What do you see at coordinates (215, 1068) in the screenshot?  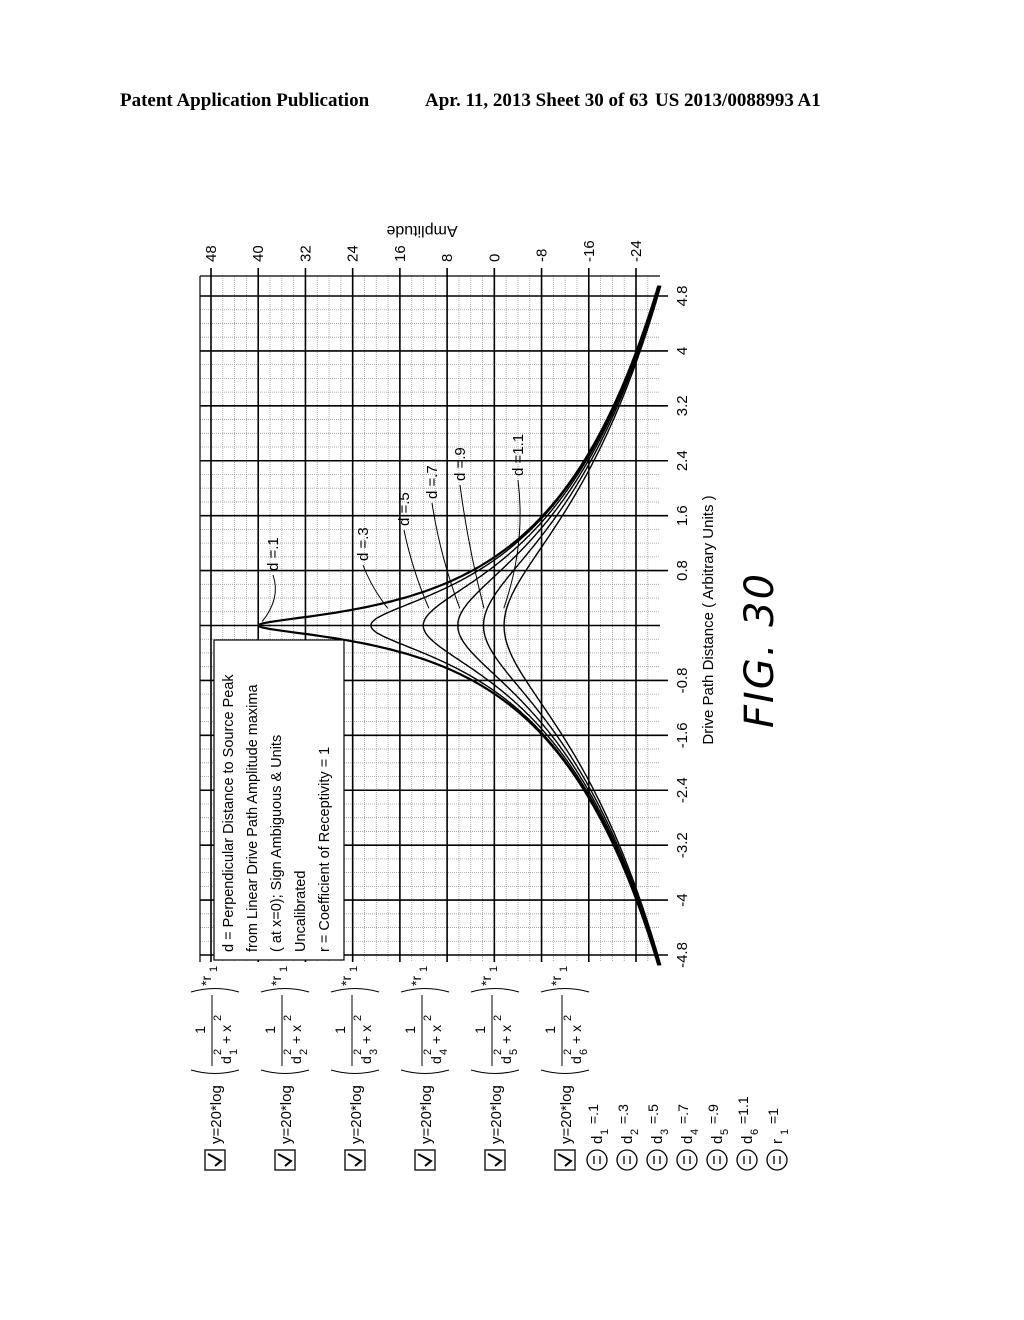 I see `equation-row: y=20*log1d12+ x2*r1` at bounding box center [215, 1068].